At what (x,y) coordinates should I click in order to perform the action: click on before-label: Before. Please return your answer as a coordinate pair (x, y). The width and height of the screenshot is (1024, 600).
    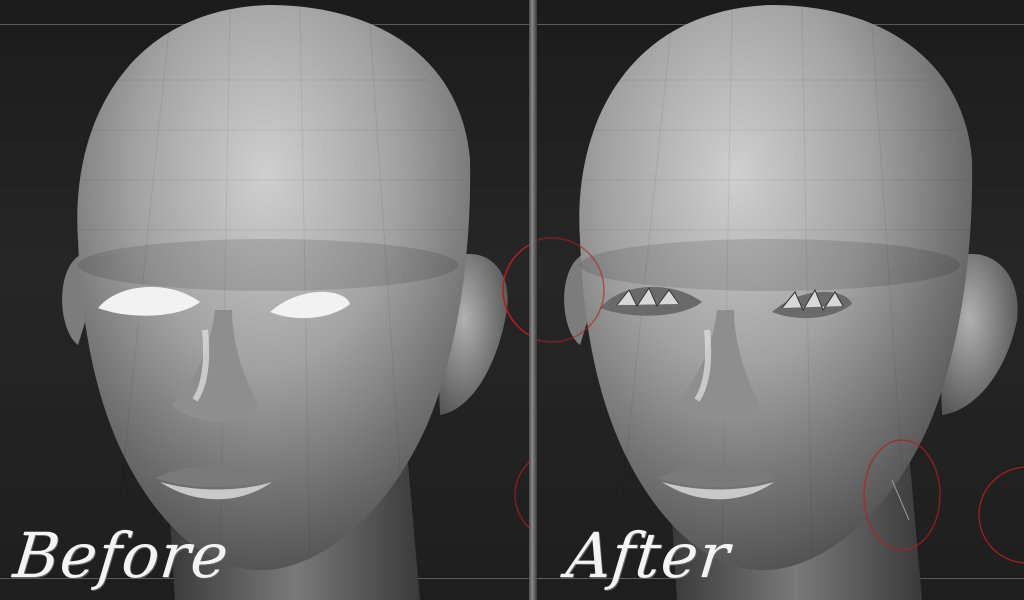
    Looking at the image, I should click on (121, 555).